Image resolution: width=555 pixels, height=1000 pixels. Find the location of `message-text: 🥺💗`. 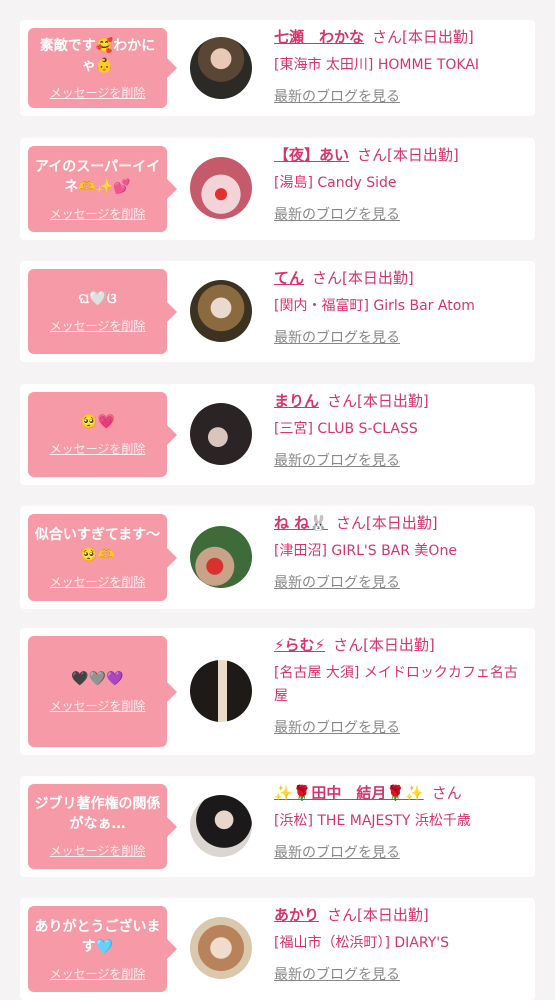

message-text: 🥺💗 is located at coordinates (97, 422).